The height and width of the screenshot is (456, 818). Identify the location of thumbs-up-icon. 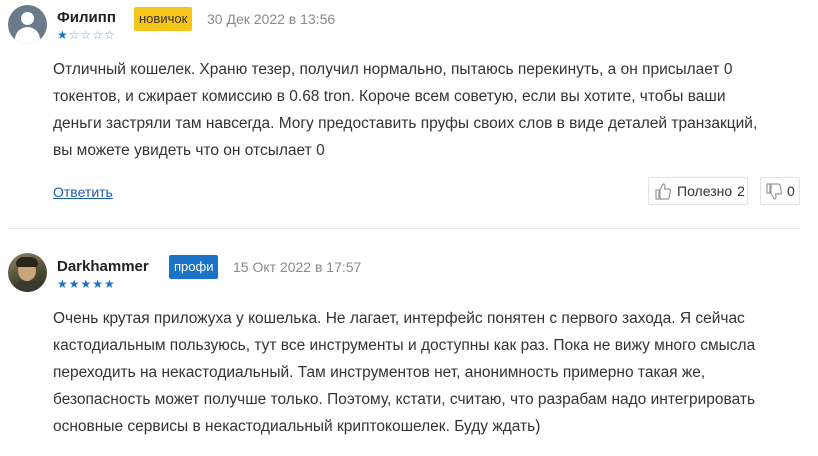
(663, 191).